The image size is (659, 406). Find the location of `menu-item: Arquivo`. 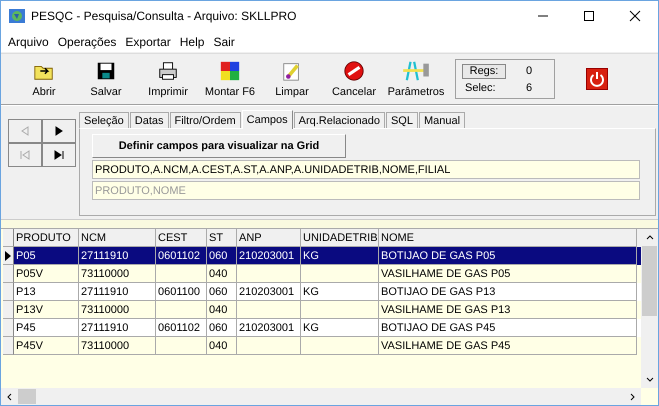

menu-item: Arquivo is located at coordinates (28, 41).